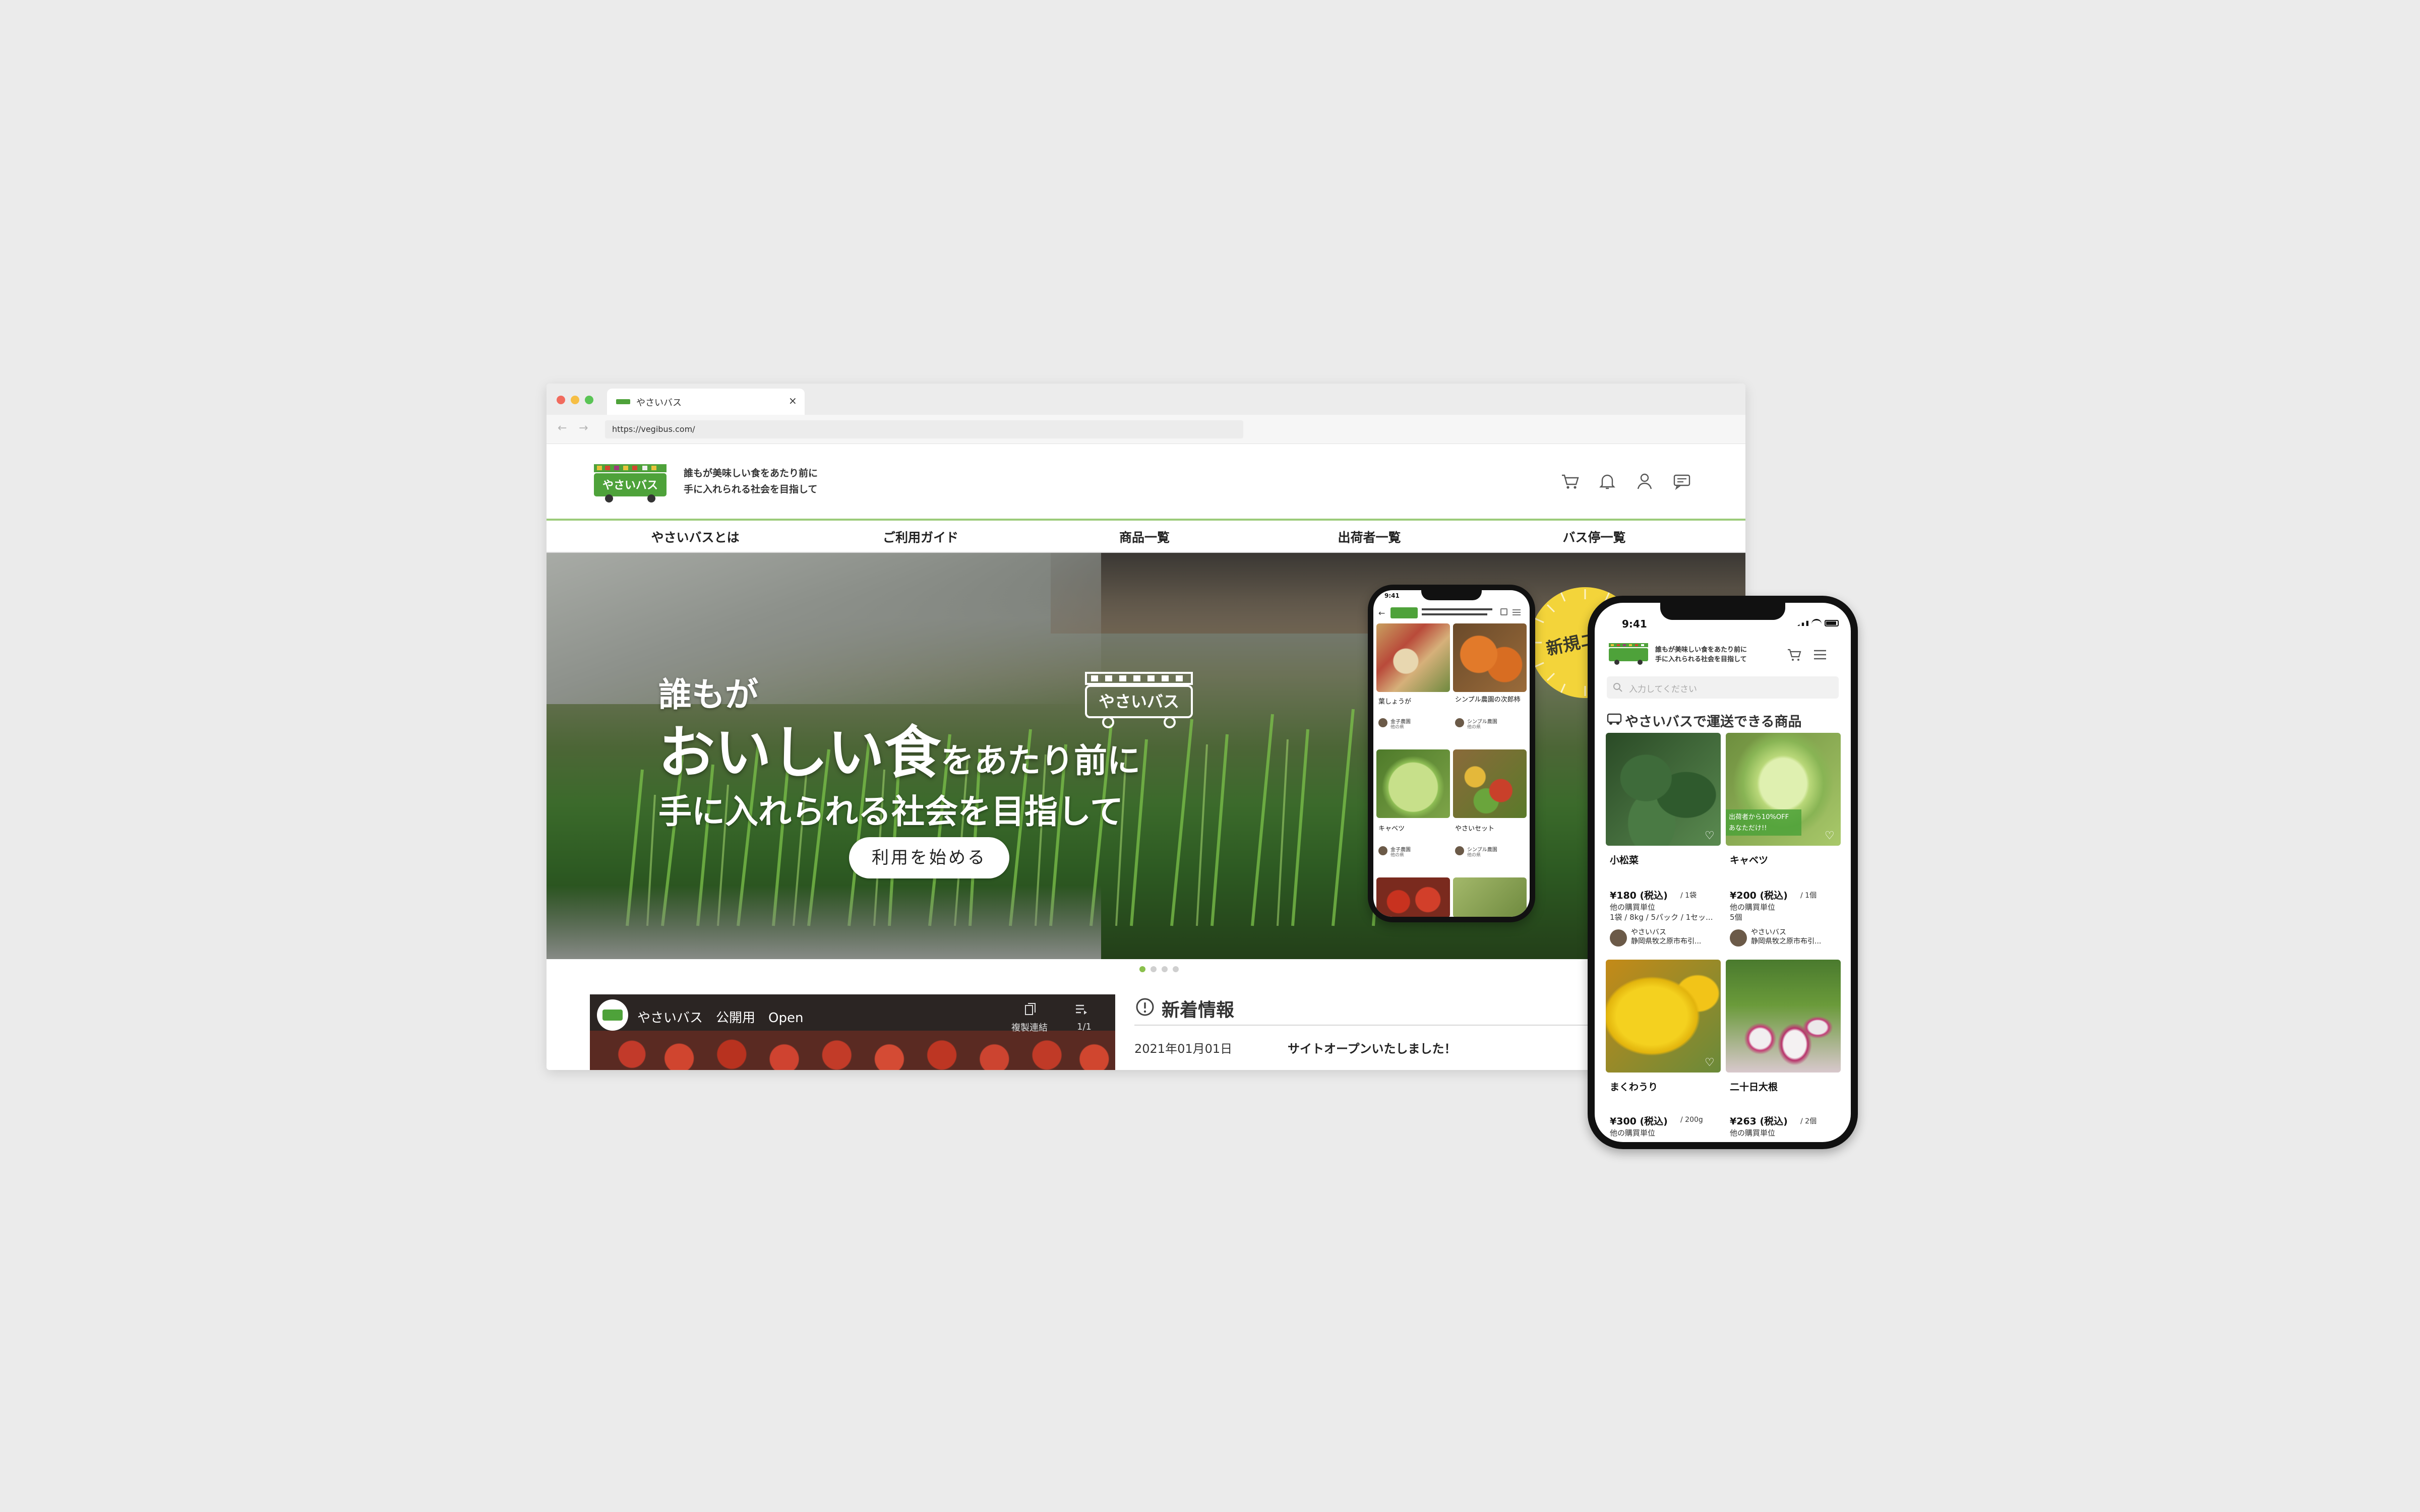 Image resolution: width=2420 pixels, height=1512 pixels. Describe the element at coordinates (1808, 896) in the screenshot. I see `product-unit: / 1個` at that location.